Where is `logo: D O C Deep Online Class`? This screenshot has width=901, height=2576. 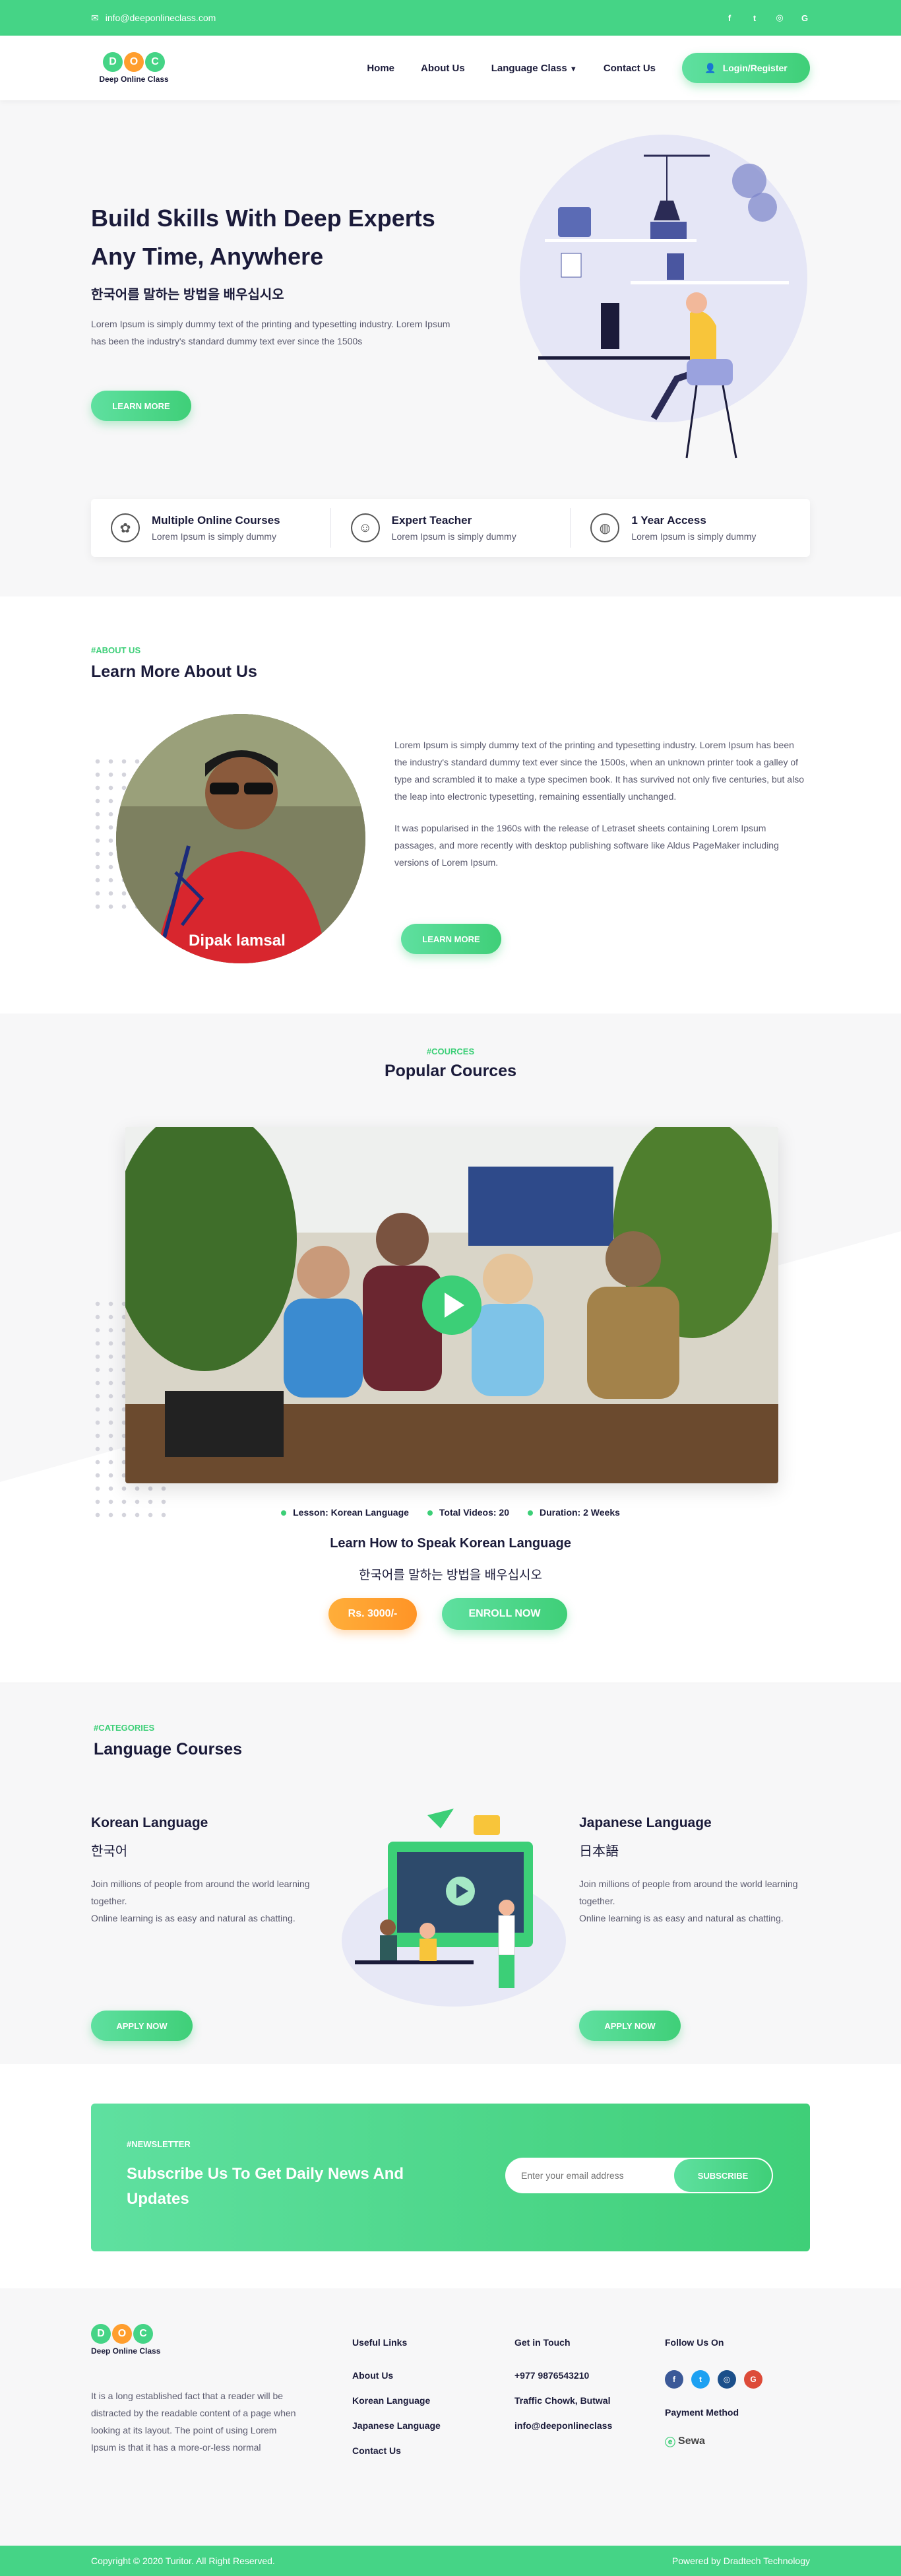 logo: D O C Deep Online Class is located at coordinates (134, 68).